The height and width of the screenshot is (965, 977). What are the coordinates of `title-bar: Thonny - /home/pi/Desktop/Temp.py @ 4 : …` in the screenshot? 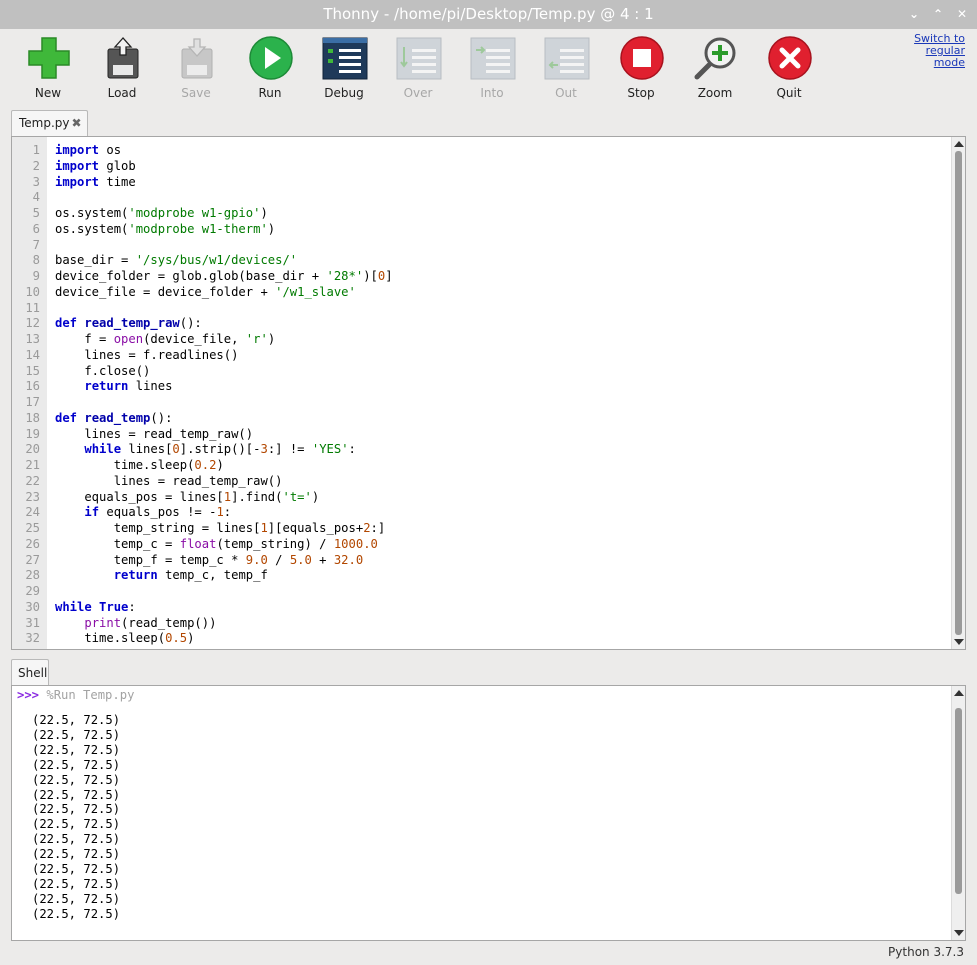 It's located at (488, 14).